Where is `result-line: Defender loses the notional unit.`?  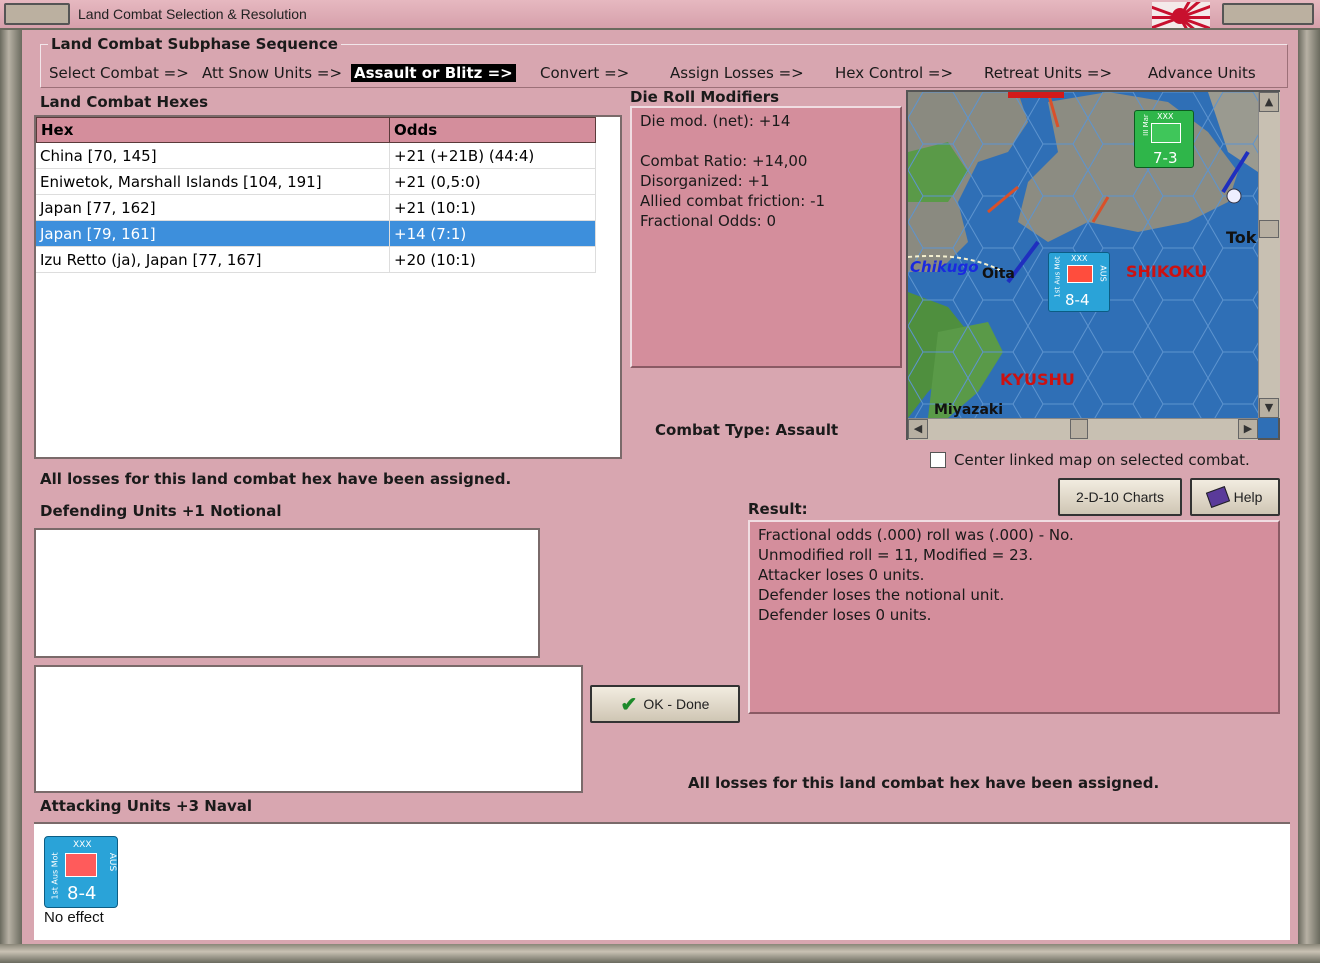
result-line: Defender loses the notional unit. is located at coordinates (881, 595).